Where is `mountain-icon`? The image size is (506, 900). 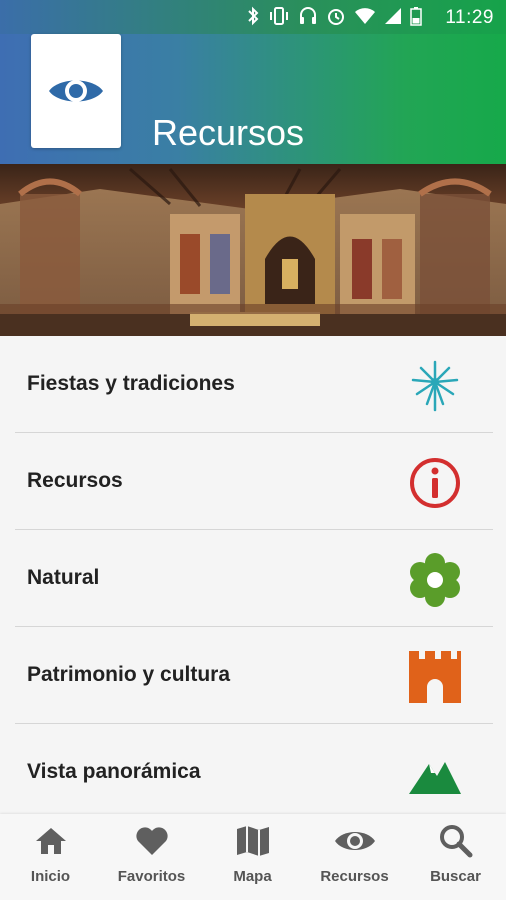
mountain-icon is located at coordinates (435, 774).